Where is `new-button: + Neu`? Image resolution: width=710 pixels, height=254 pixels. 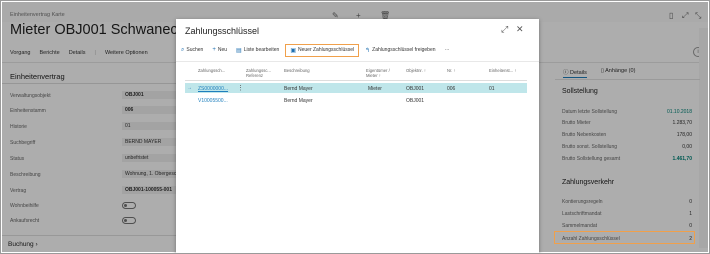
new-button: + Neu is located at coordinates (219, 50).